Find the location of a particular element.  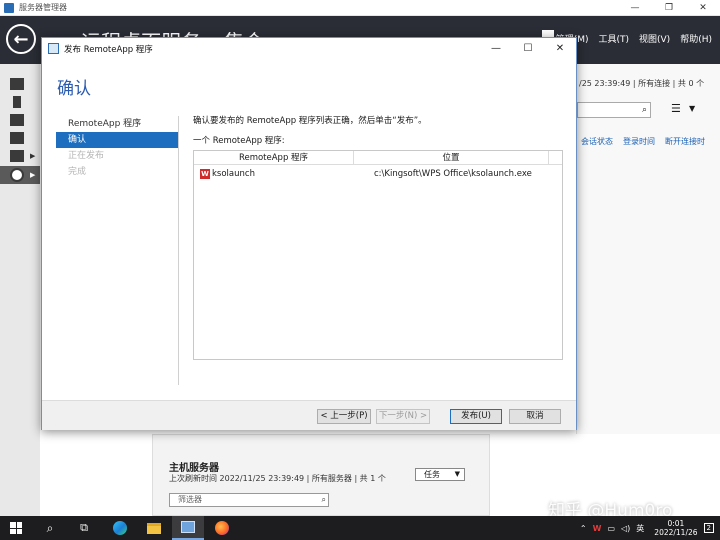

step-confirm: 确认 is located at coordinates (117, 140).